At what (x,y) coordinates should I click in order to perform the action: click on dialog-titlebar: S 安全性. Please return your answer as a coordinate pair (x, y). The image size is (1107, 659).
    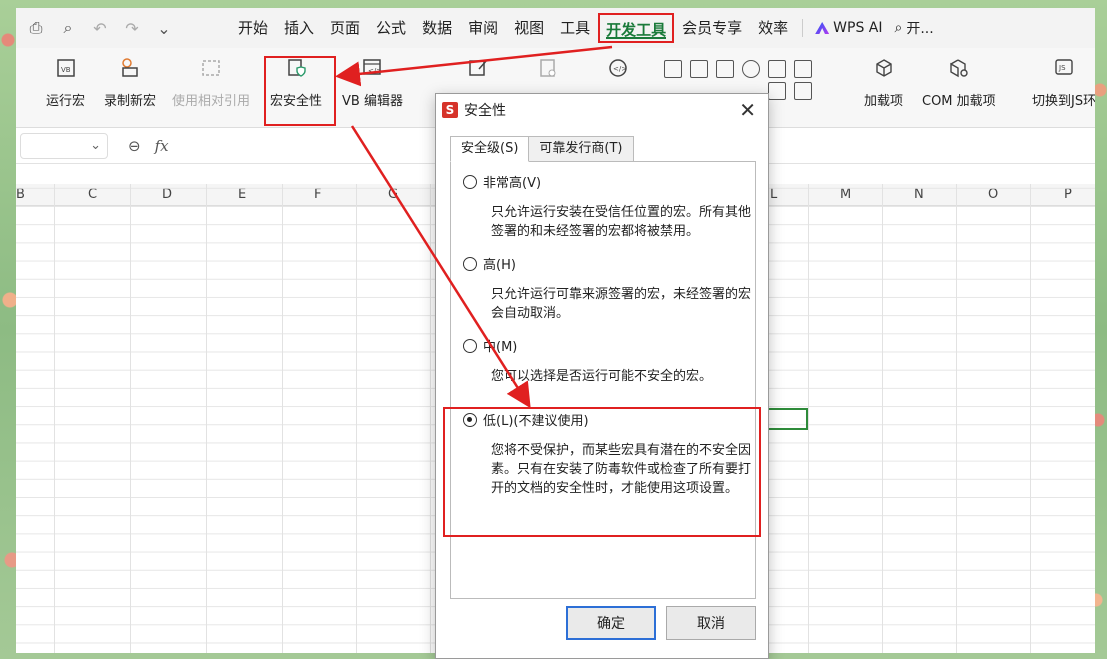
    Looking at the image, I should click on (602, 110).